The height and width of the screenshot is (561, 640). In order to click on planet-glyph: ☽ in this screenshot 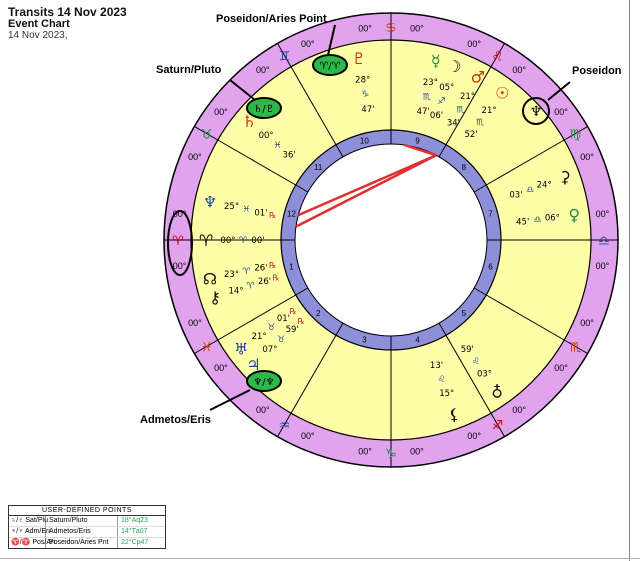, I will do `click(454, 66)`.